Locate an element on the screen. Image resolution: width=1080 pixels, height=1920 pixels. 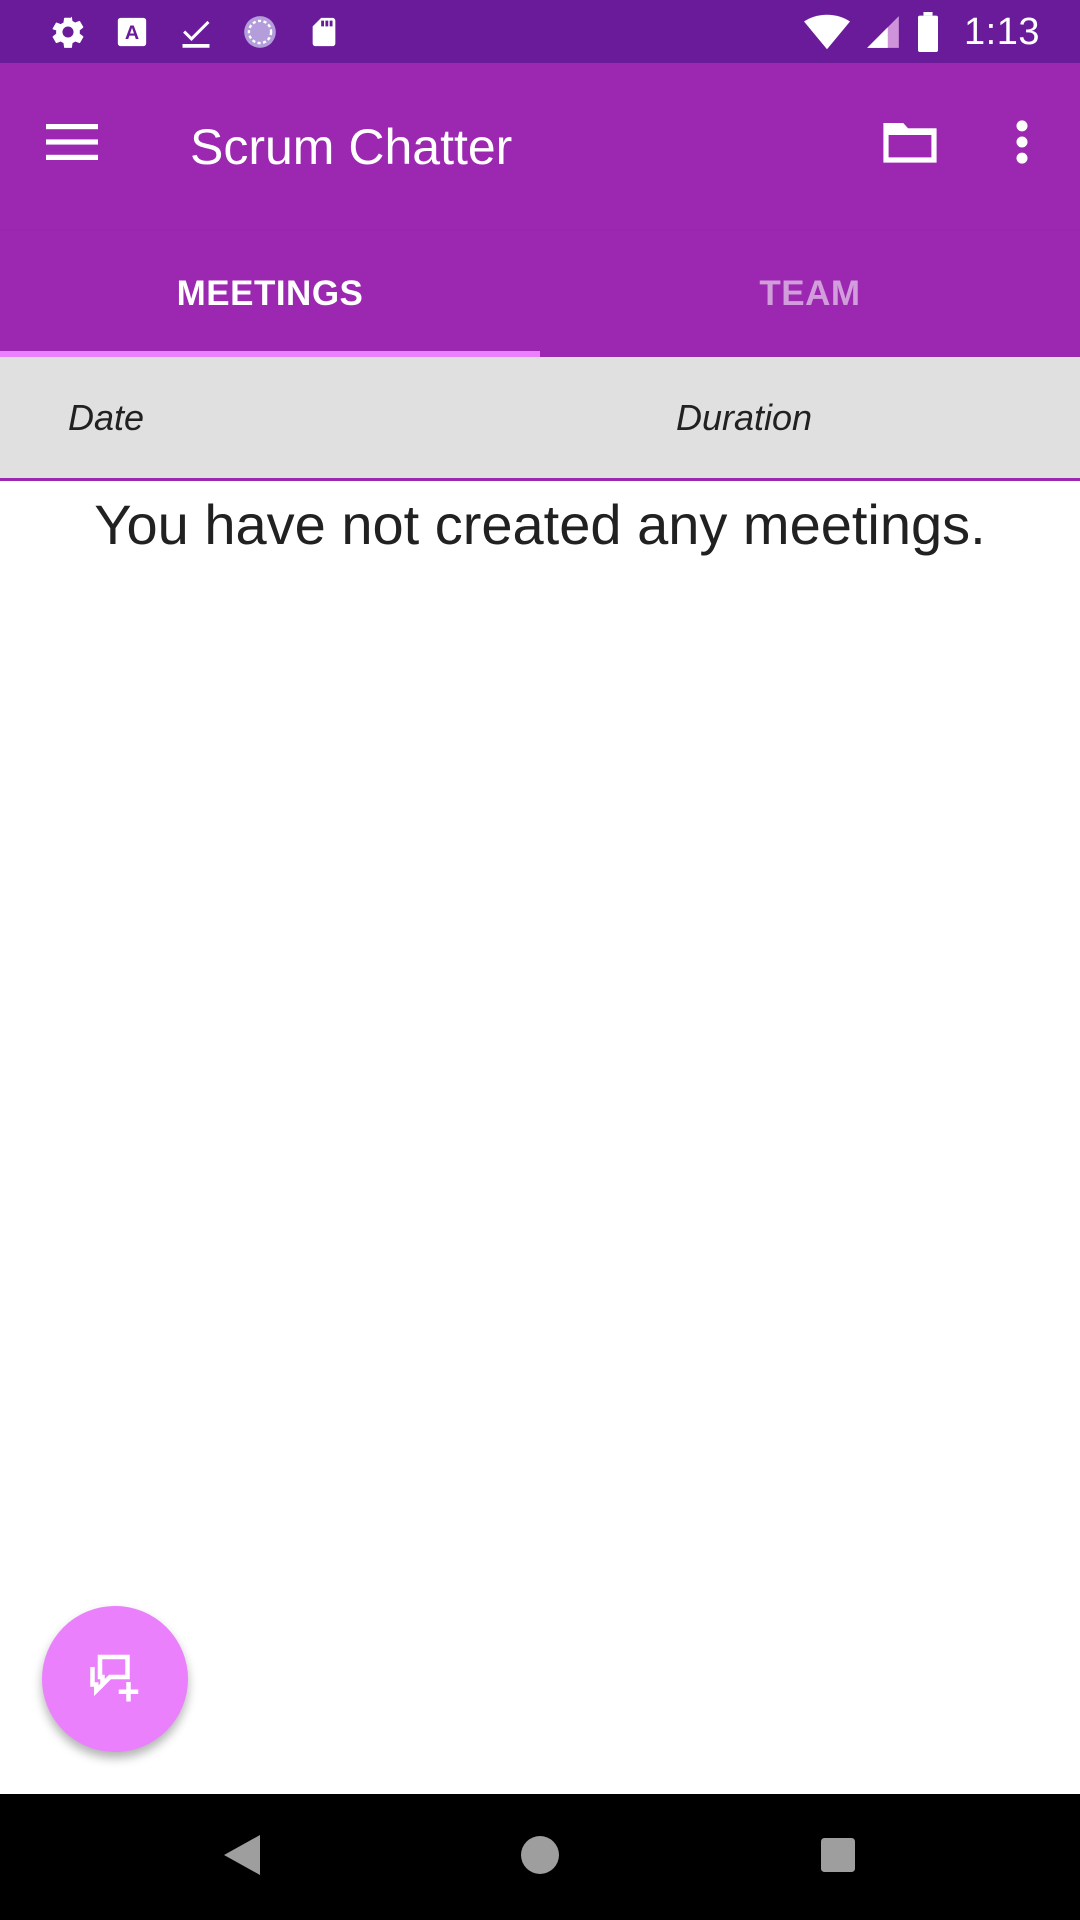
navigation-bar is located at coordinates (540, 1857).